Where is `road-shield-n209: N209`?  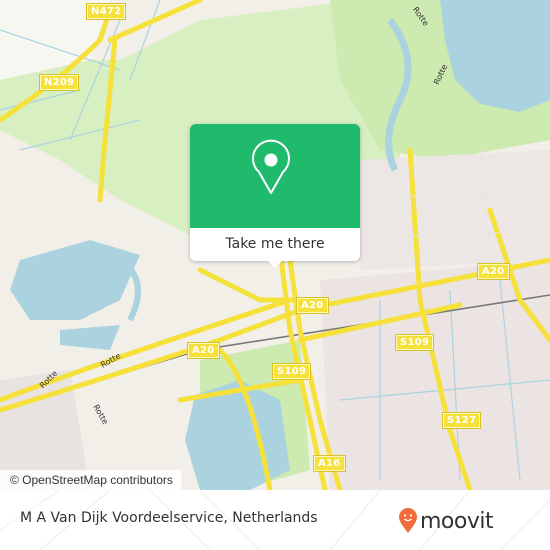
road-shield-n209: N209 is located at coordinates (59, 82).